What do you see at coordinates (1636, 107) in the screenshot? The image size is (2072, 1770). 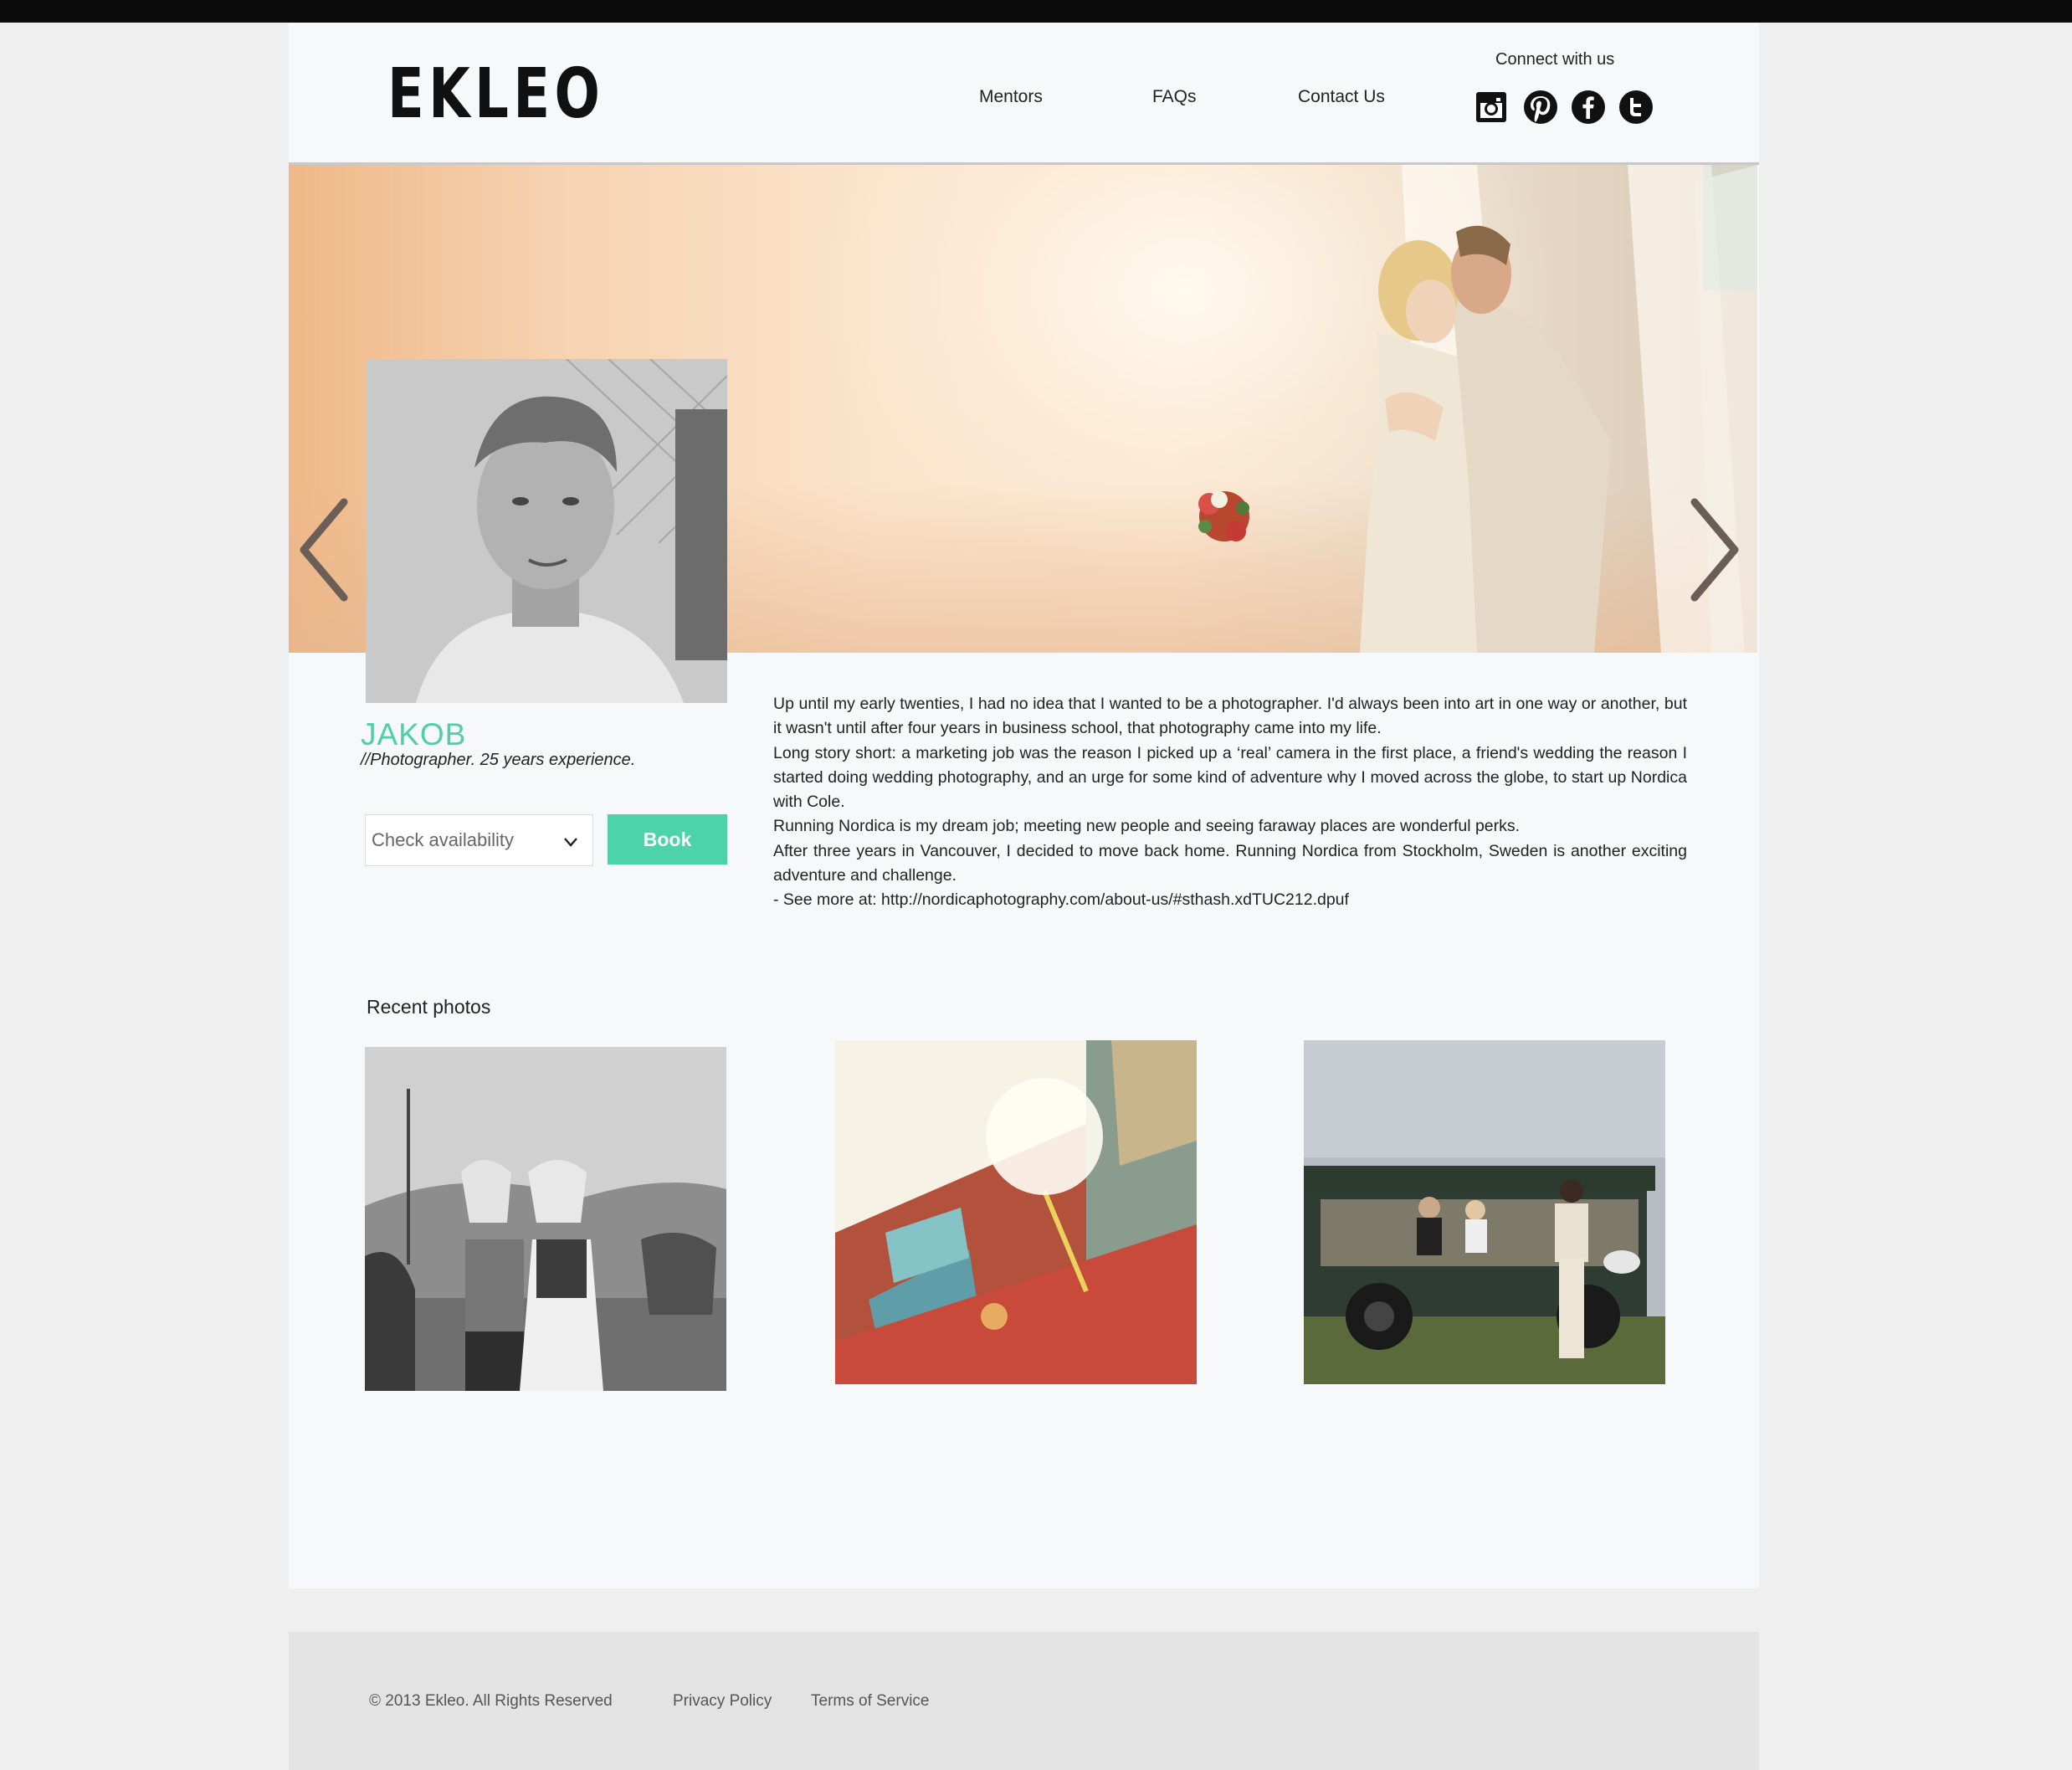 I see `twitter-icon` at bounding box center [1636, 107].